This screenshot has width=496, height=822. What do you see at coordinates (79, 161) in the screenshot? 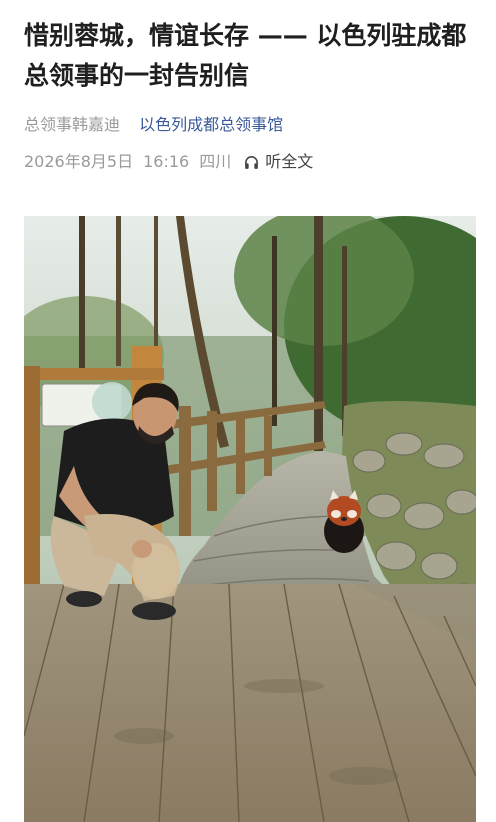
I see `publish-date: 2026年8月5日` at bounding box center [79, 161].